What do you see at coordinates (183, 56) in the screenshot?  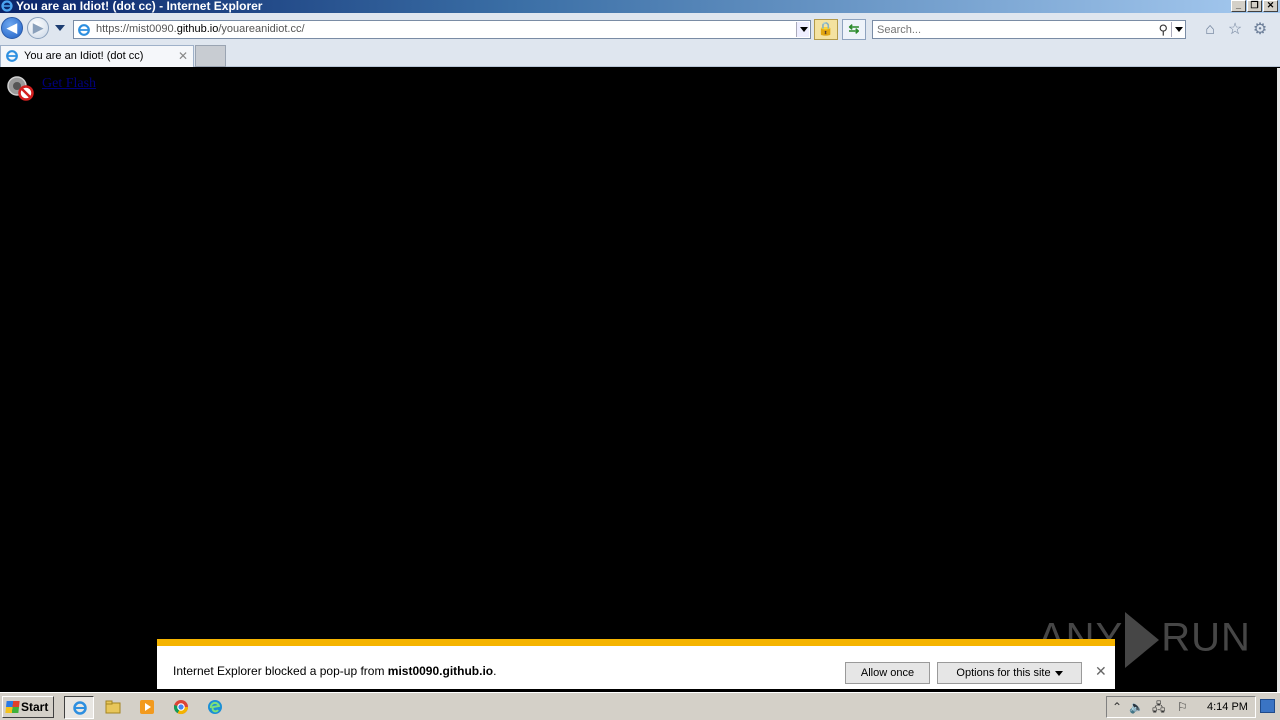 I see `close-tab-icon: ✕` at bounding box center [183, 56].